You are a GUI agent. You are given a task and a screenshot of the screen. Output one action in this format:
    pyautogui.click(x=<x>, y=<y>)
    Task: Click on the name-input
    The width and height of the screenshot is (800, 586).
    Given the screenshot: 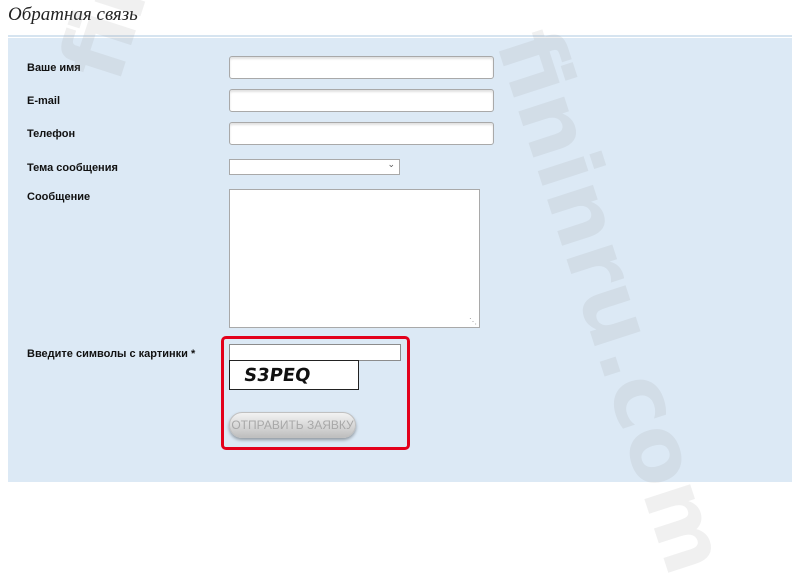 What is the action you would take?
    pyautogui.click(x=361, y=67)
    